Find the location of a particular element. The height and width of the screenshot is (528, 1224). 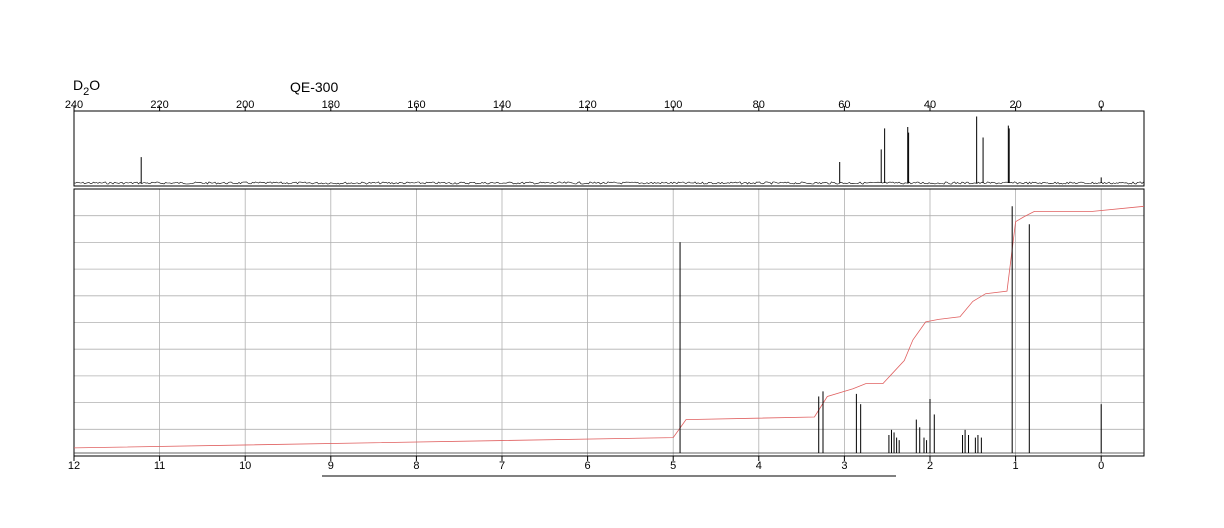

c13-tick-label: 200 is located at coordinates (245, 105).